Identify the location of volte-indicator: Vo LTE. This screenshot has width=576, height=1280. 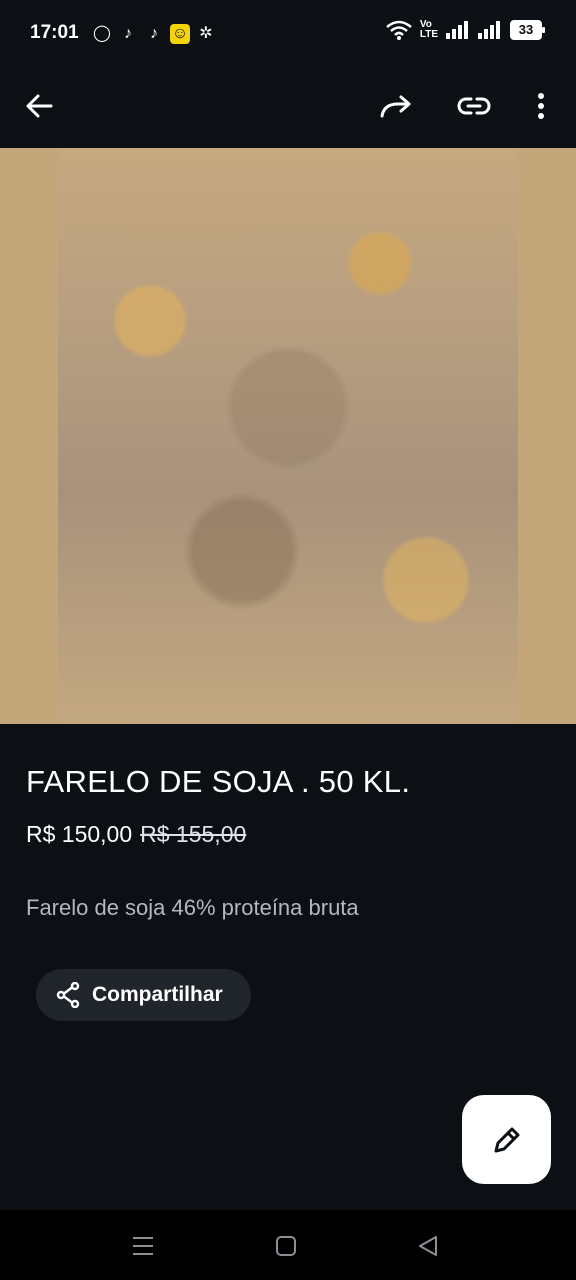
(429, 30).